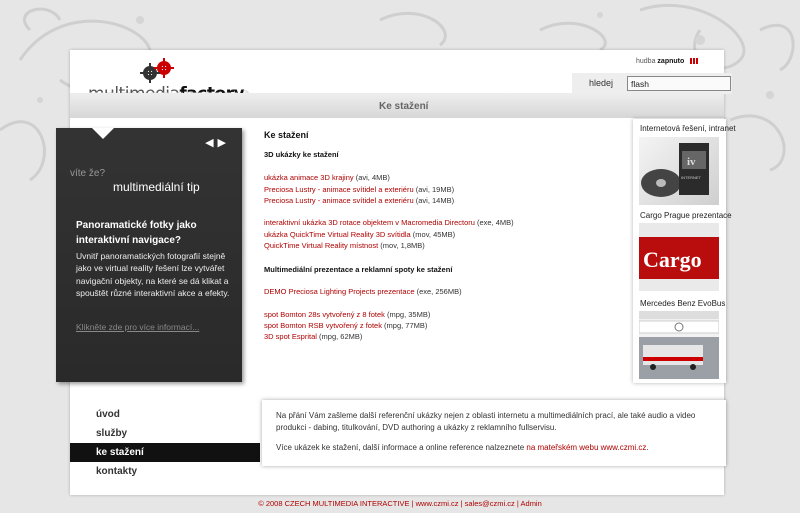 The width and height of the screenshot is (800, 513). Describe the element at coordinates (434, 189) in the screenshot. I see `download-meta: (avi, 19MB)` at that location.